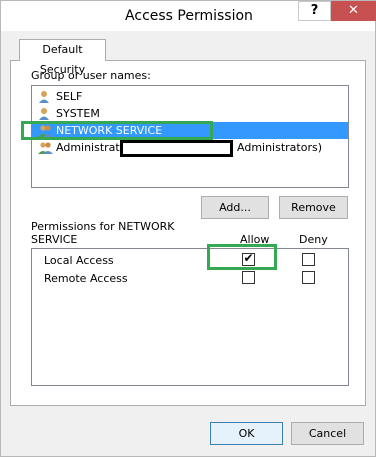  What do you see at coordinates (86, 278) in the screenshot?
I see `permission-name-remote-access: Remote Access` at bounding box center [86, 278].